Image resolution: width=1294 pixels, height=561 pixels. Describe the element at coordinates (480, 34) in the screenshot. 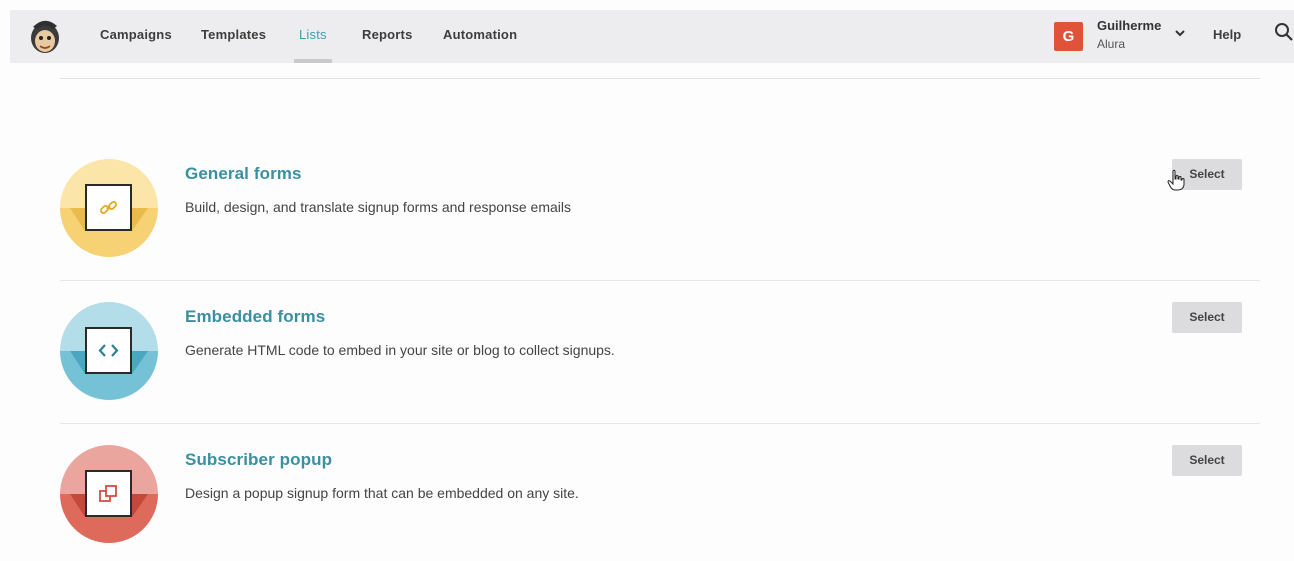

I see `nav-automation: Automation` at that location.